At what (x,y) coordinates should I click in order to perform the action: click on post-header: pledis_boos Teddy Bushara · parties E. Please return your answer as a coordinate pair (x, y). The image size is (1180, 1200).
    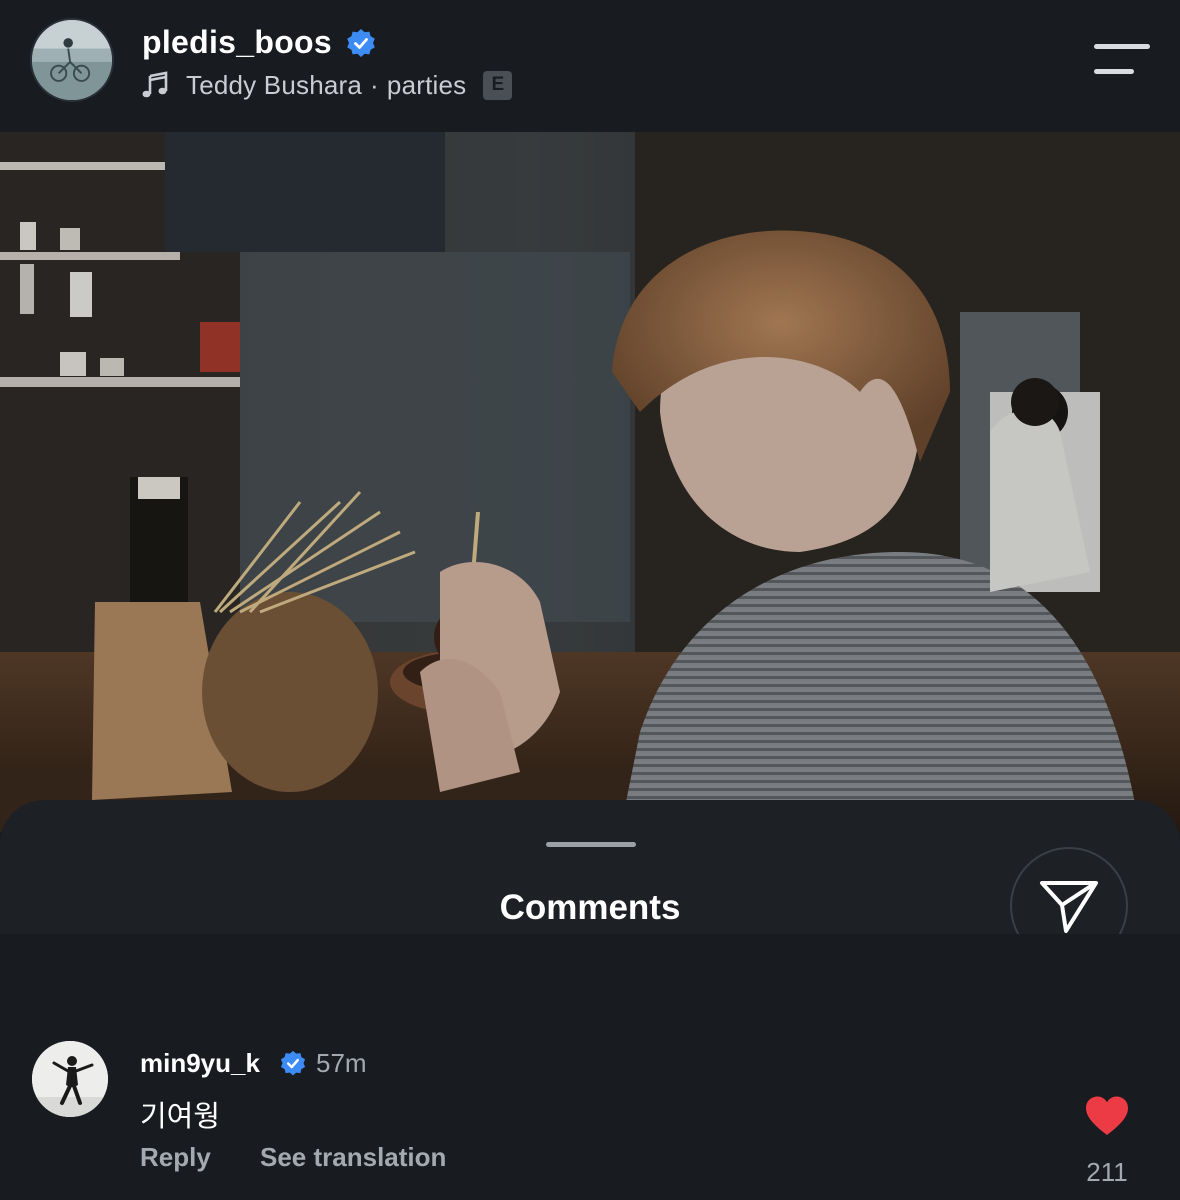
    Looking at the image, I should click on (590, 66).